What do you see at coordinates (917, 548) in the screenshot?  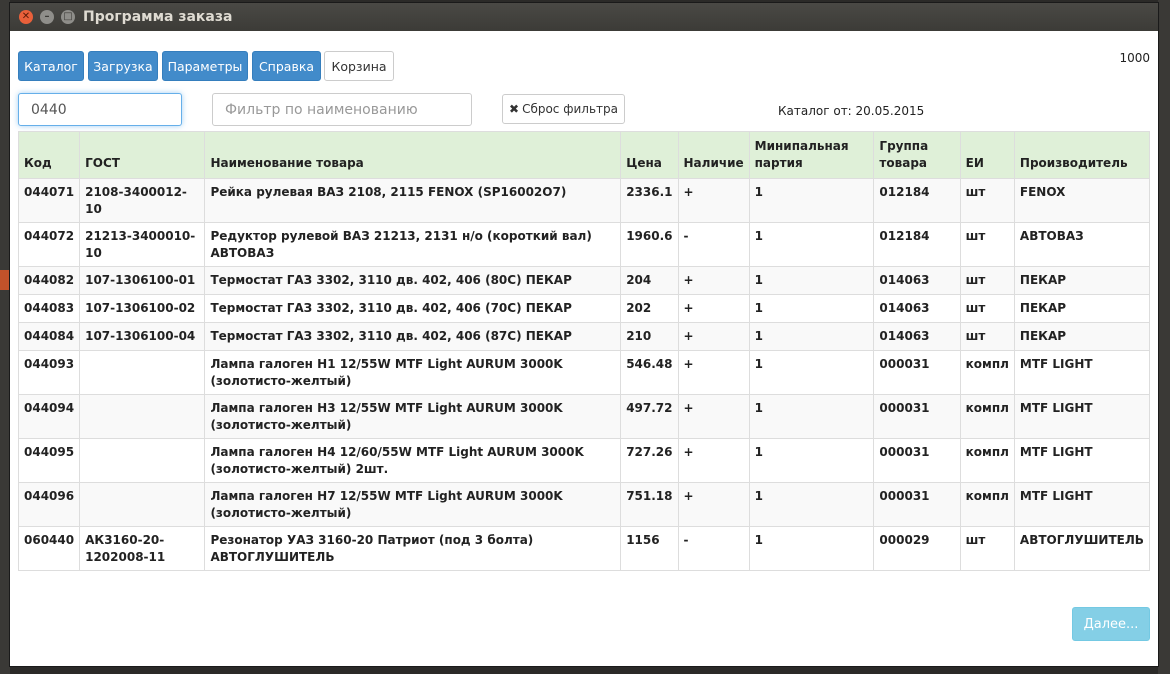 I see `cell-group: 000029` at bounding box center [917, 548].